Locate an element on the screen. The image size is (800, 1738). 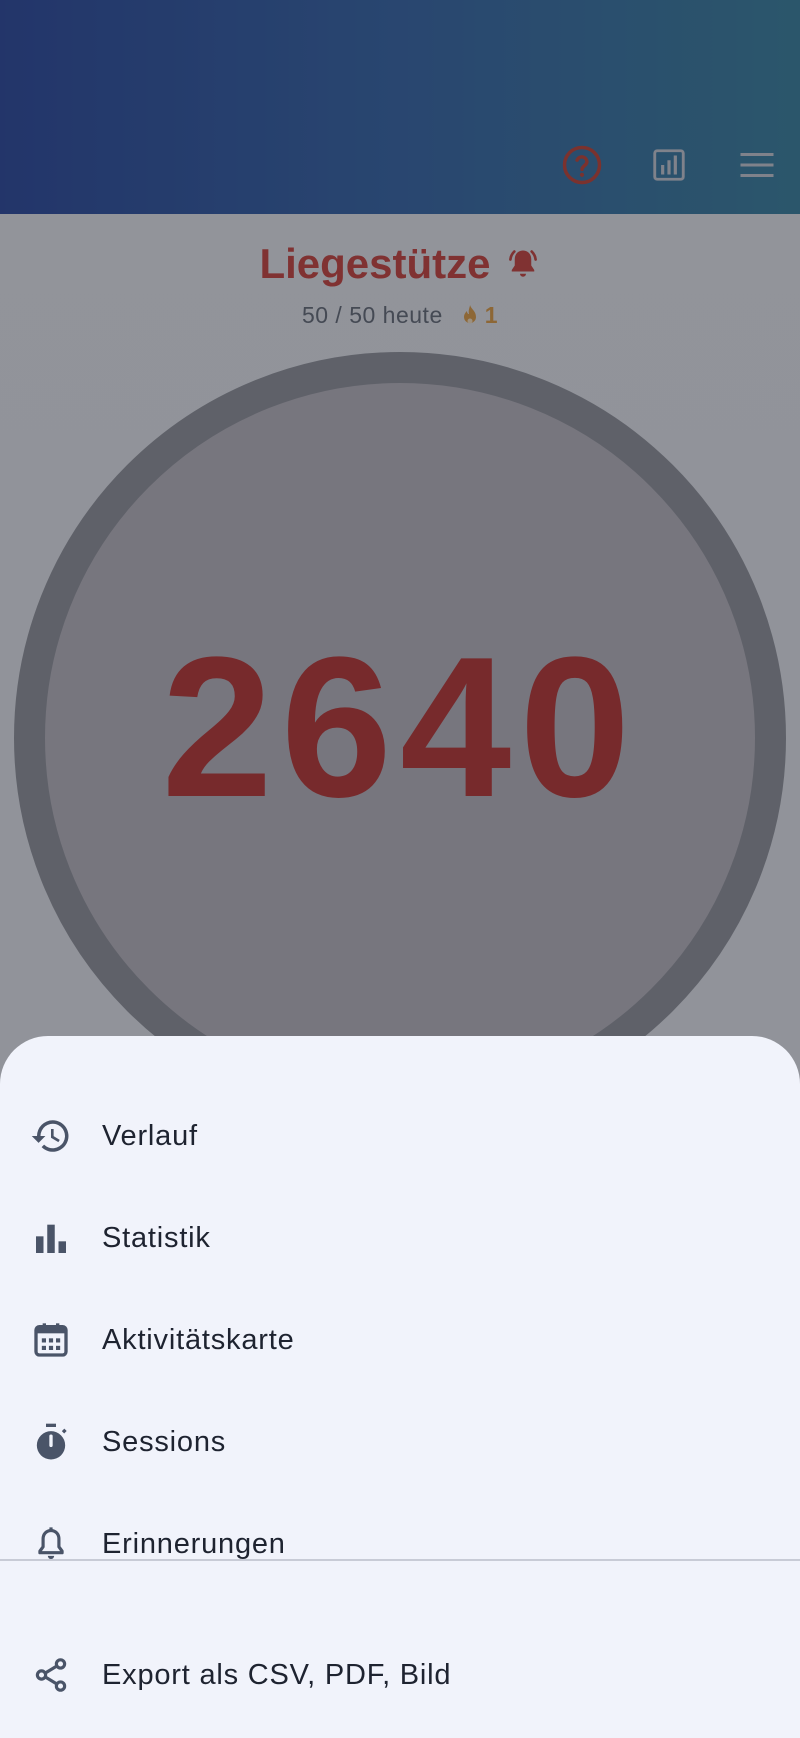
history-icon is located at coordinates (51, 1136).